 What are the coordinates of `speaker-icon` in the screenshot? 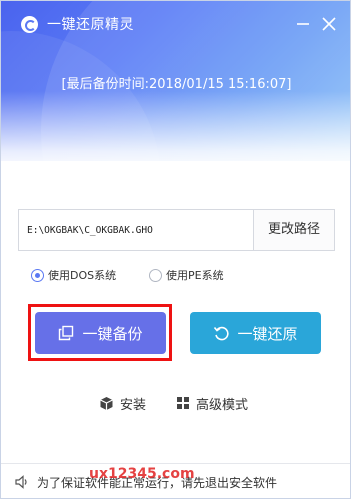 It's located at (21, 482).